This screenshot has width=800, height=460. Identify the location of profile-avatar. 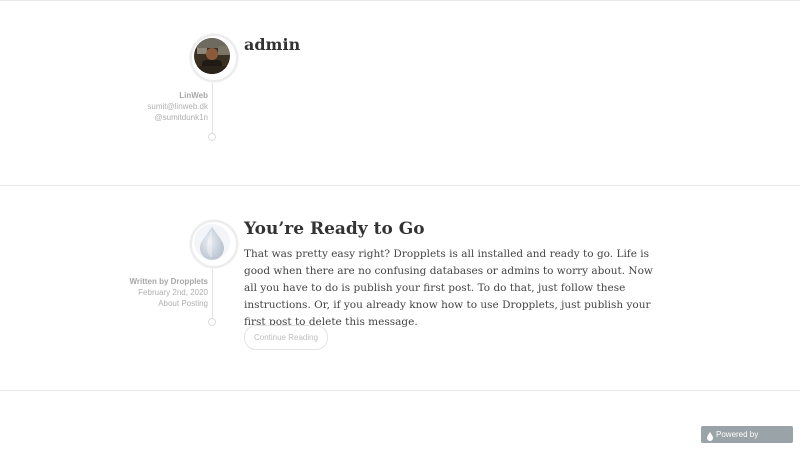
(214, 58).